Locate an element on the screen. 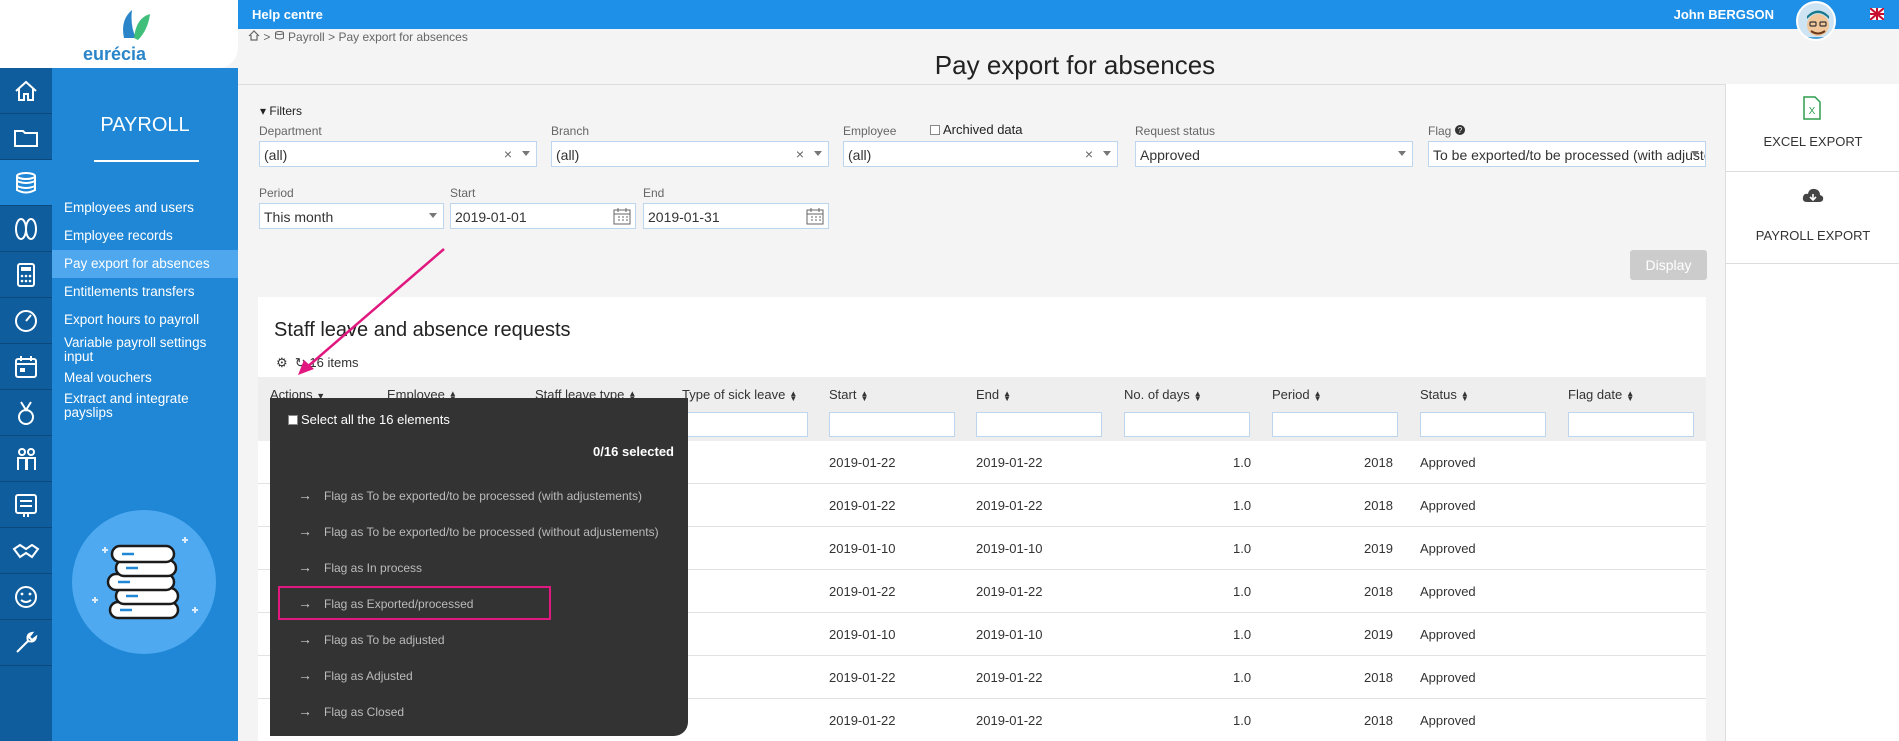  col-status: Status ▲ ▼ is located at coordinates (1444, 394).